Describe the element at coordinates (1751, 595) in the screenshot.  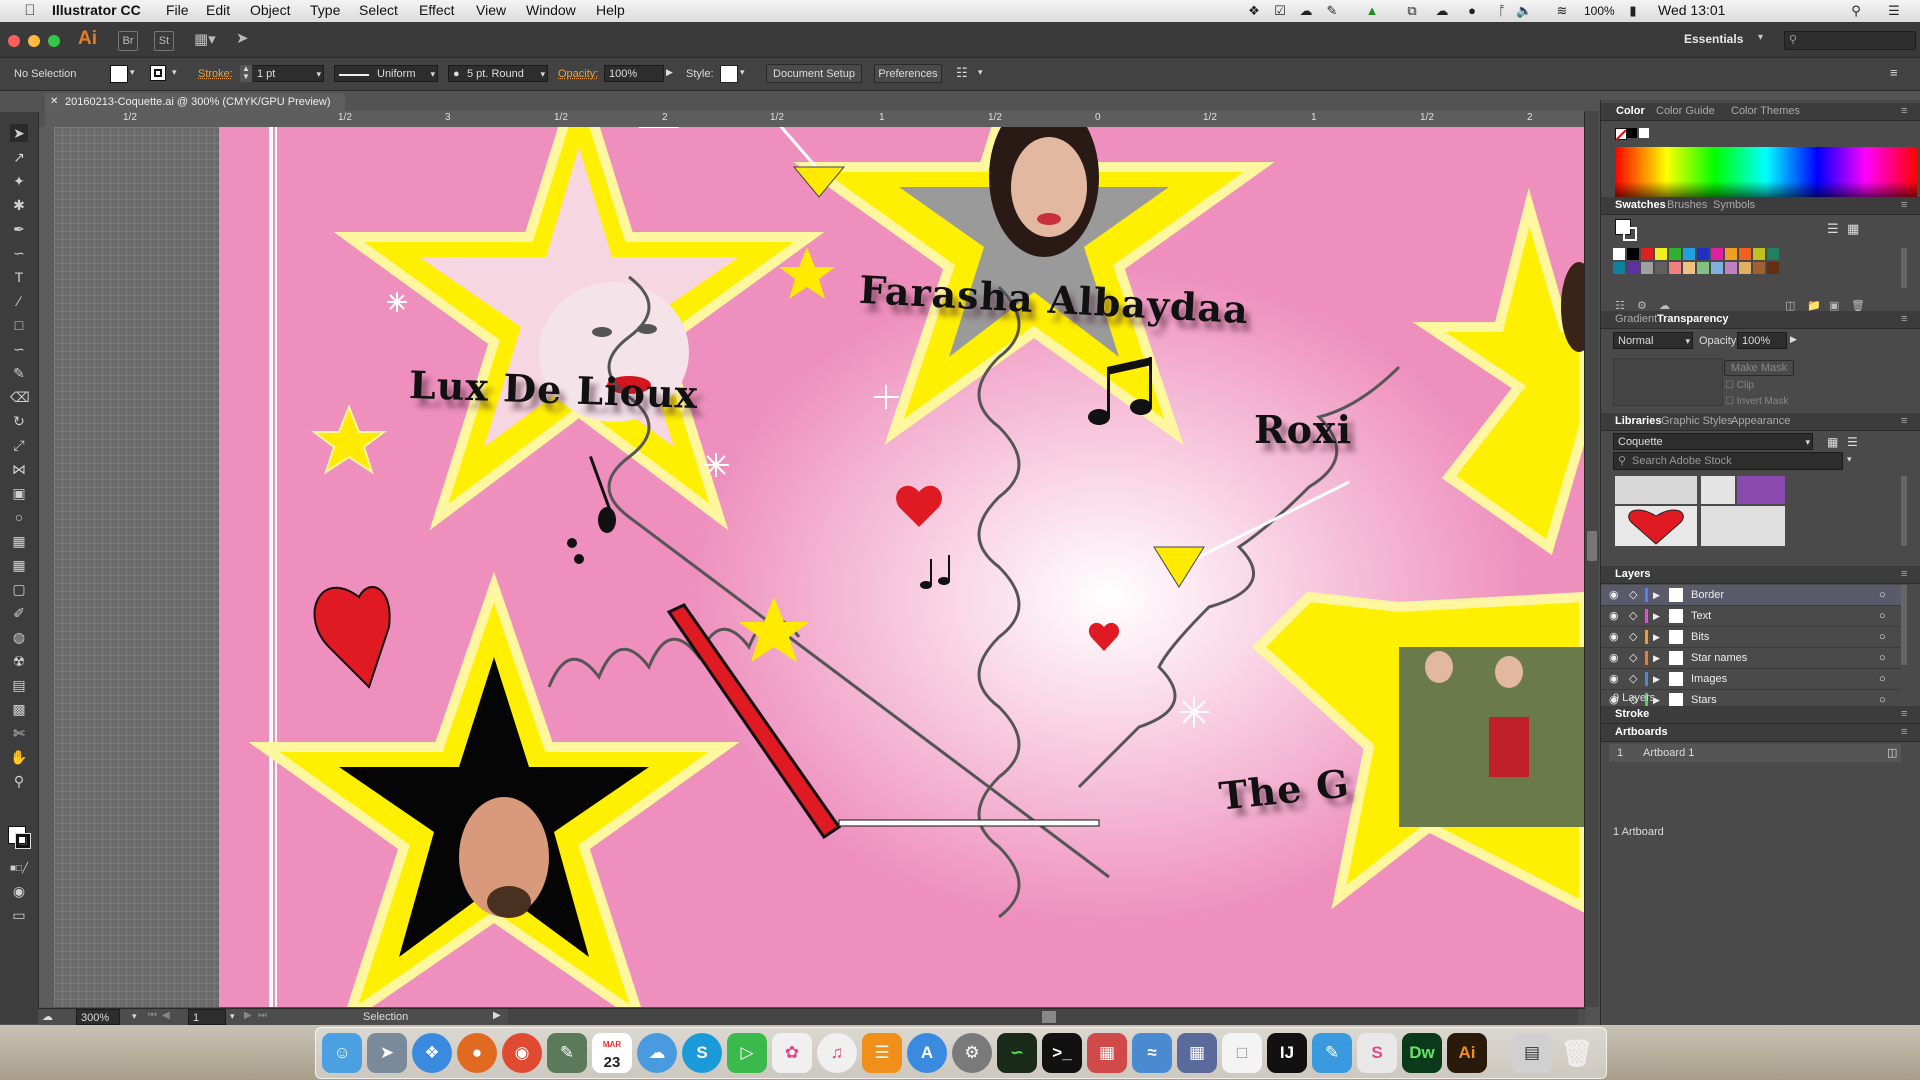
I see `layer-row: ◉ ◇ ▶ Border ○` at that location.